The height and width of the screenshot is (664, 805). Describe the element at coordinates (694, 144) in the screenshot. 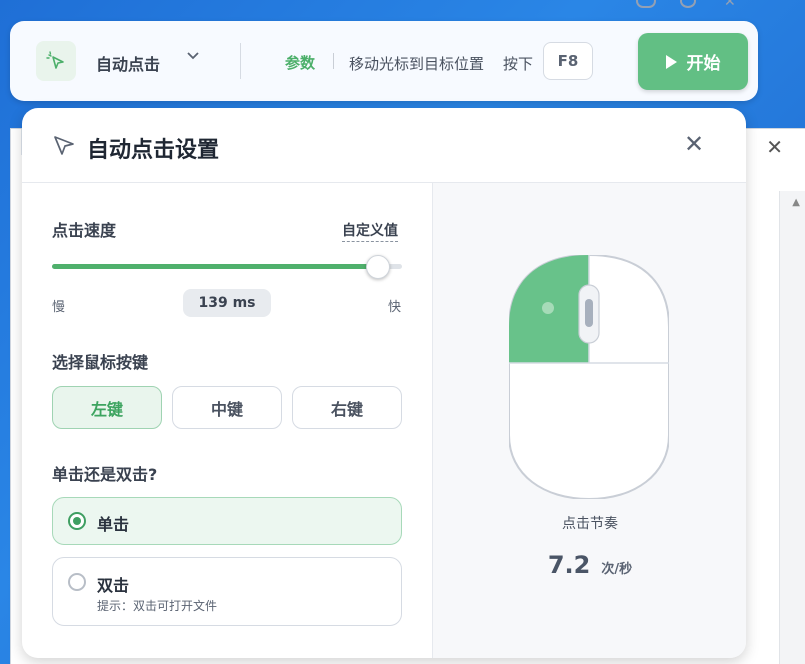

I see `close-icon: ✕` at that location.